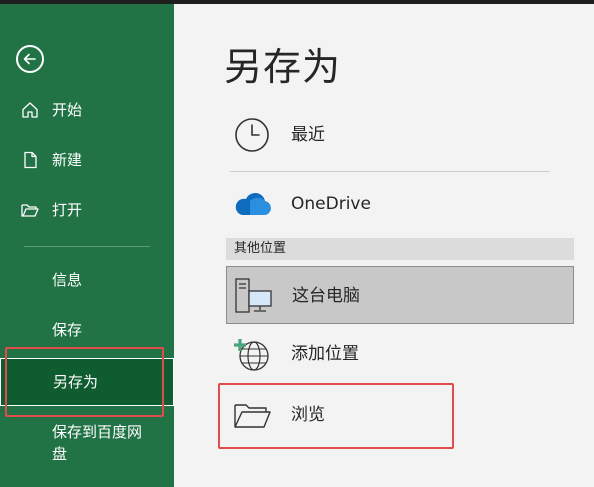 The image size is (594, 487). Describe the element at coordinates (67, 160) in the screenshot. I see `nav-new-label: 新建` at that location.